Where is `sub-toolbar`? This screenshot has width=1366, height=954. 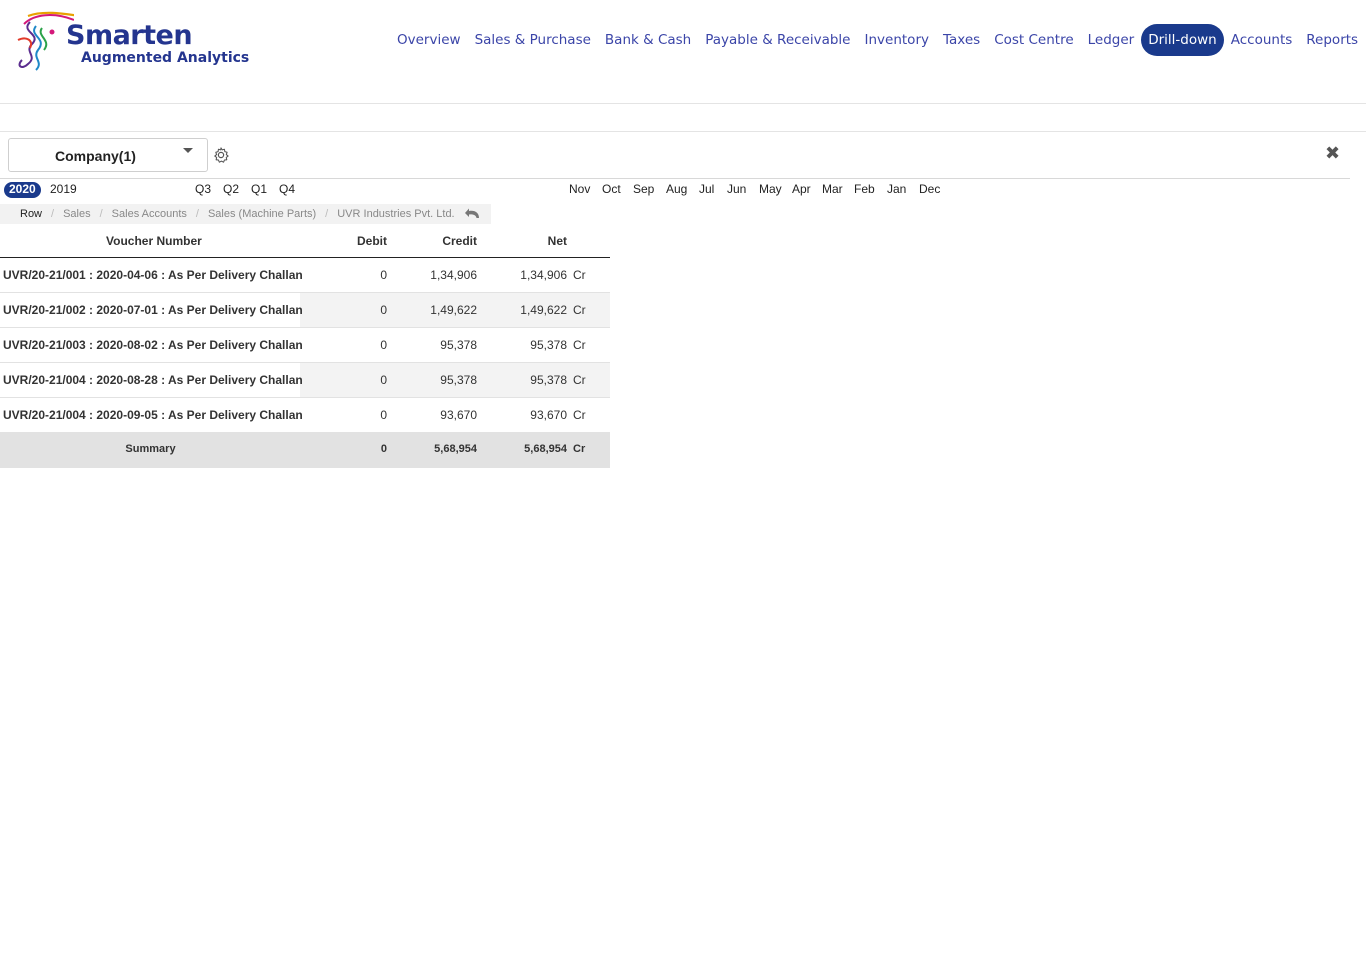 sub-toolbar is located at coordinates (683, 118).